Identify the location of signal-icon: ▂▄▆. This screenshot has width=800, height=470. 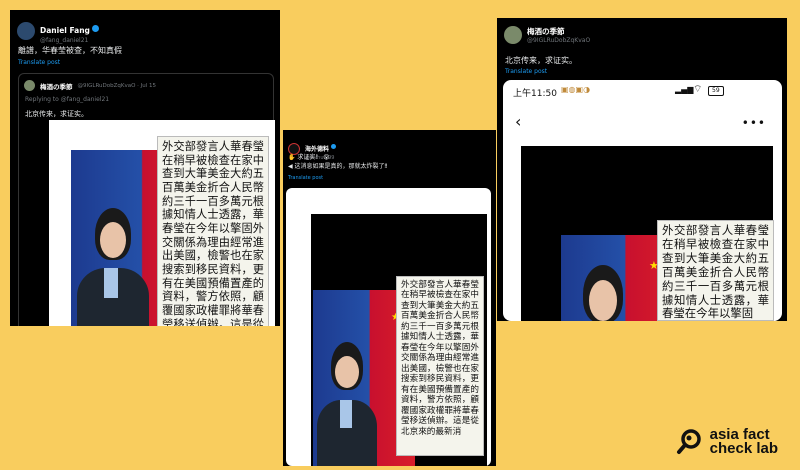
(684, 89).